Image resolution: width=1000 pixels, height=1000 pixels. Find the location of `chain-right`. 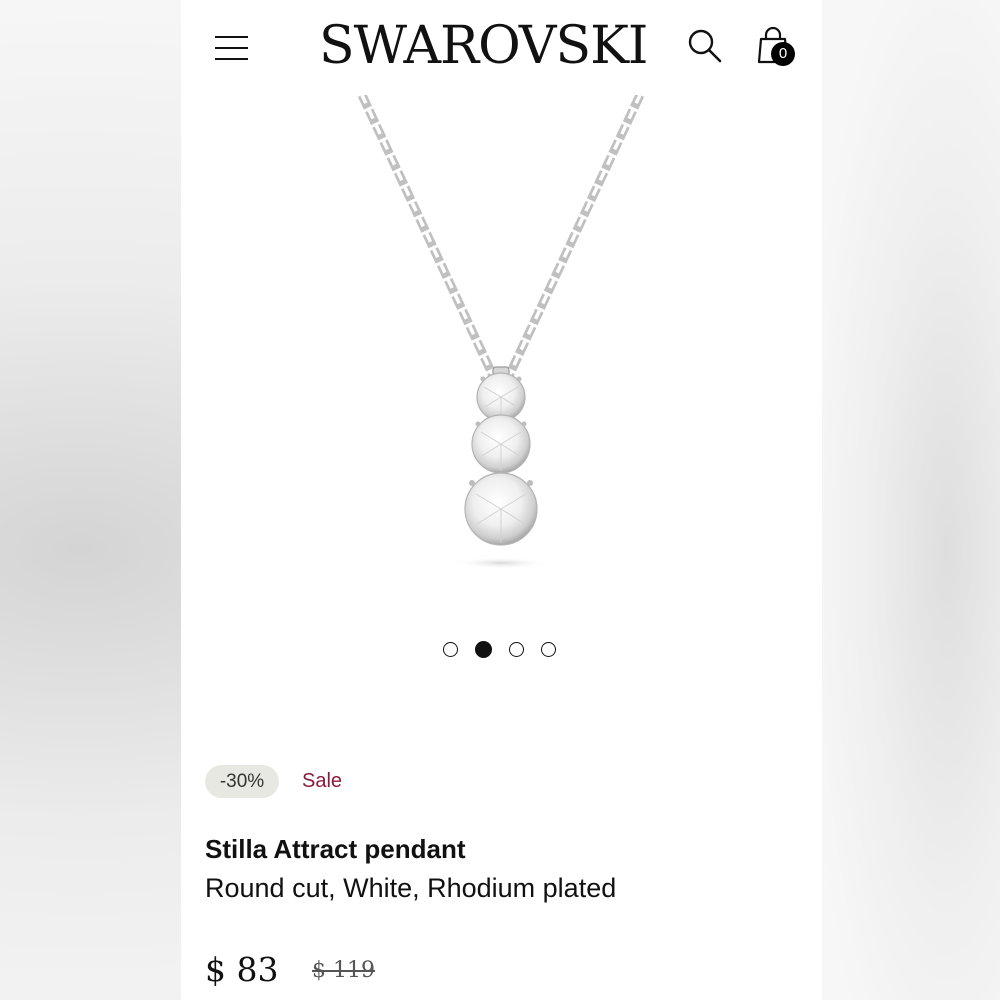

chain-right is located at coordinates (574, 236).